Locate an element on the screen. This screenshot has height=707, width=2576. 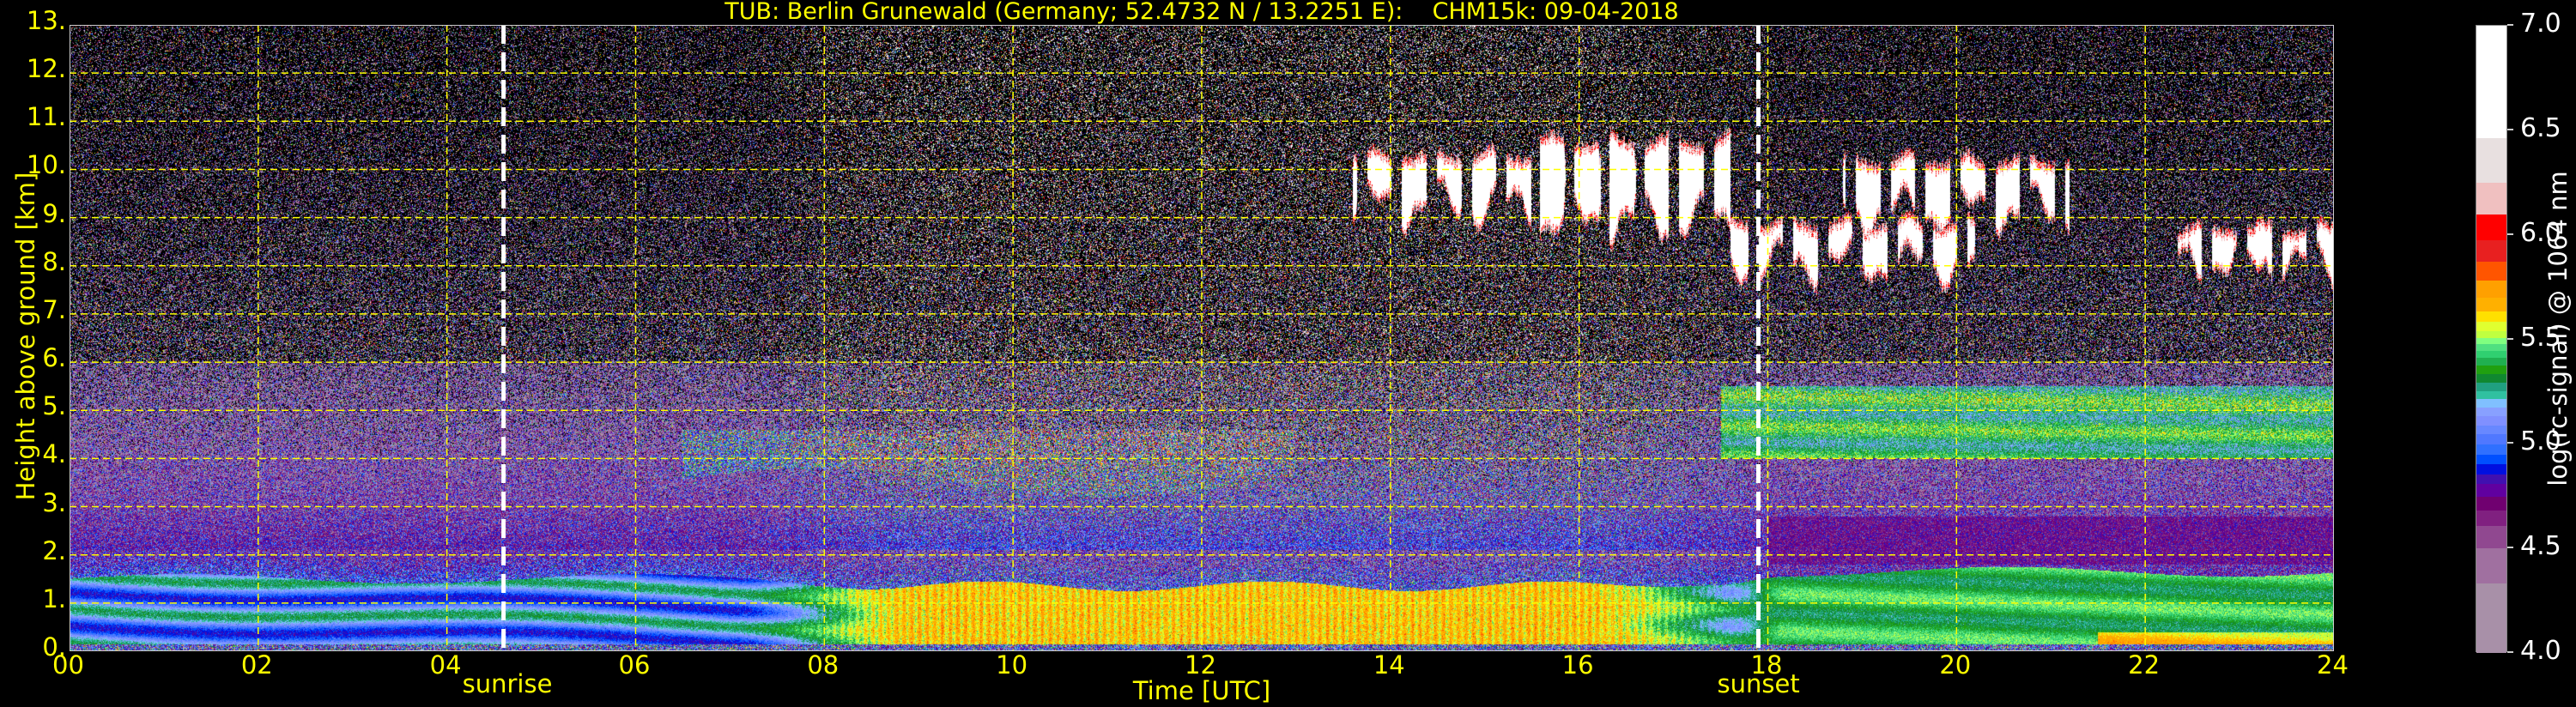
sunset-label: sunset is located at coordinates (1758, 683).